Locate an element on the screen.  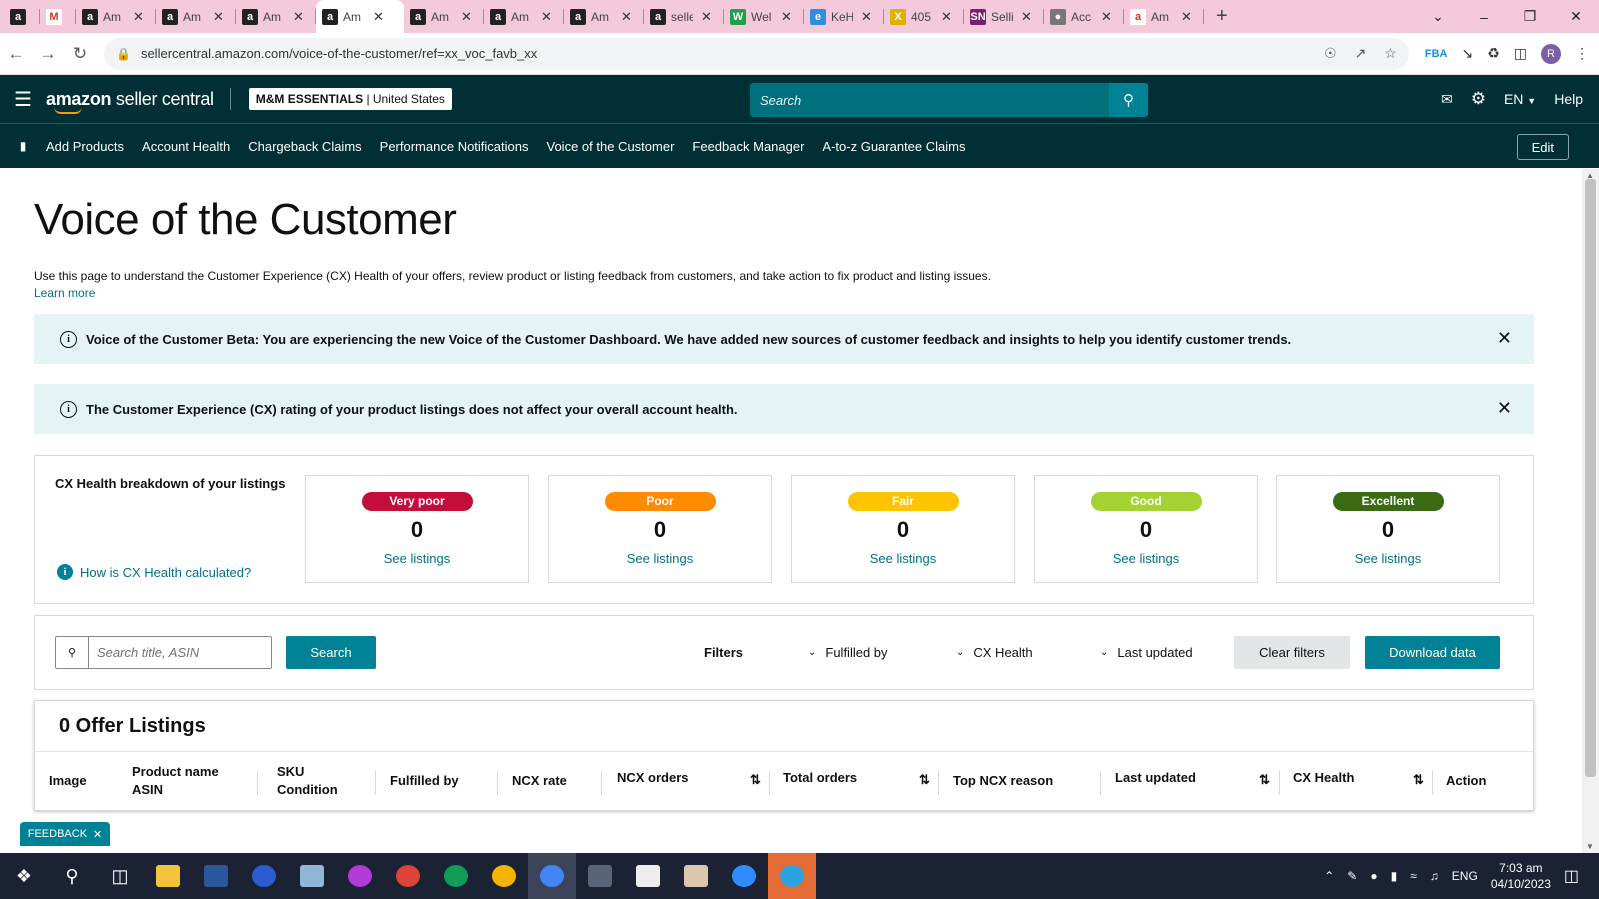
paint-icon is located at coordinates (696, 876).